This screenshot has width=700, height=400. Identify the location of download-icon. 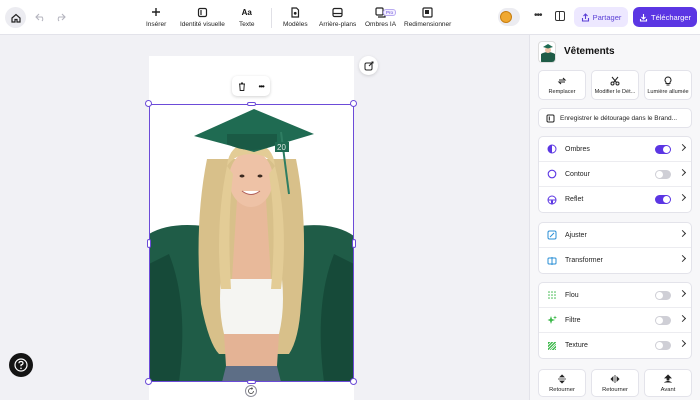
(643, 17).